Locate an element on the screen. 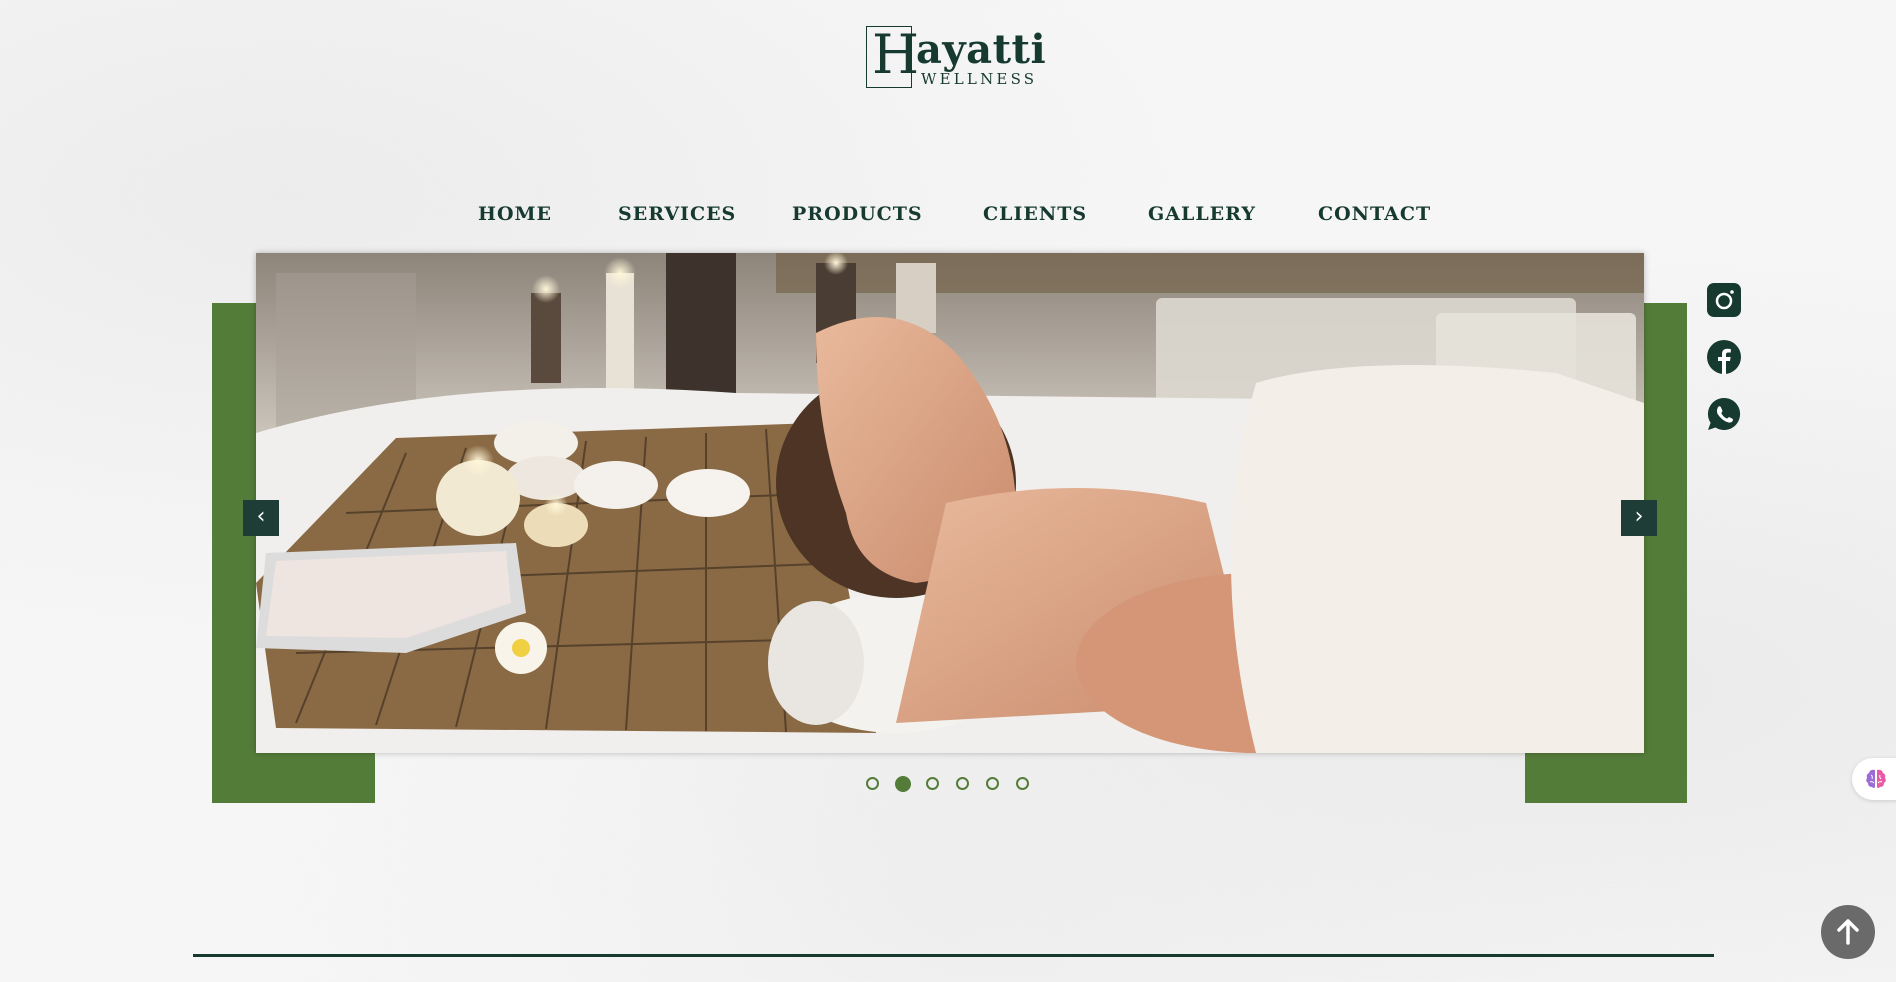 The height and width of the screenshot is (982, 1896). slider-frame-right is located at coordinates (1665, 553).